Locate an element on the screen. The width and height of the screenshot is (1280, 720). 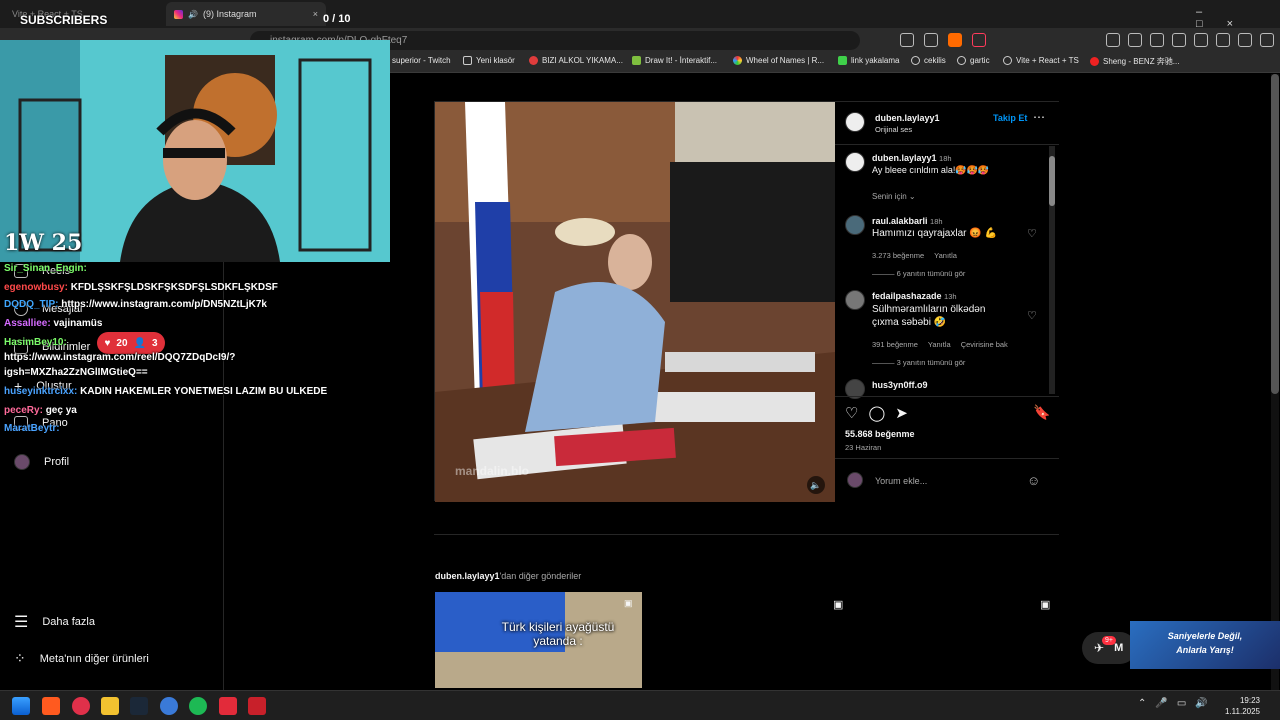
tab-instagram: 🔊 (9) Instagram × is located at coordinates (246, 14).